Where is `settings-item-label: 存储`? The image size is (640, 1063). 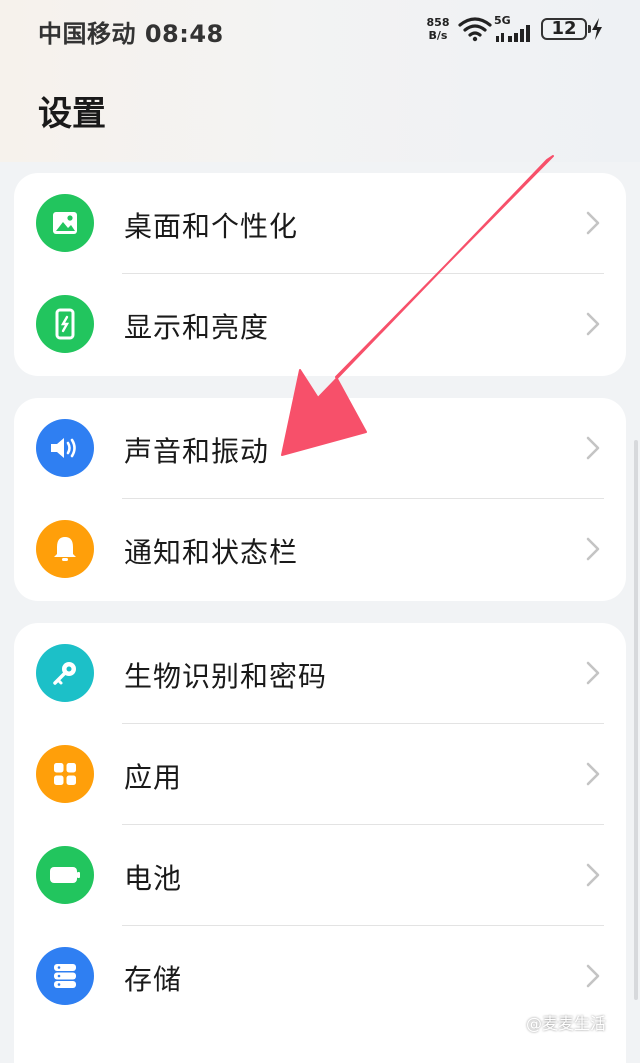
settings-item-label: 存储 is located at coordinates (153, 979).